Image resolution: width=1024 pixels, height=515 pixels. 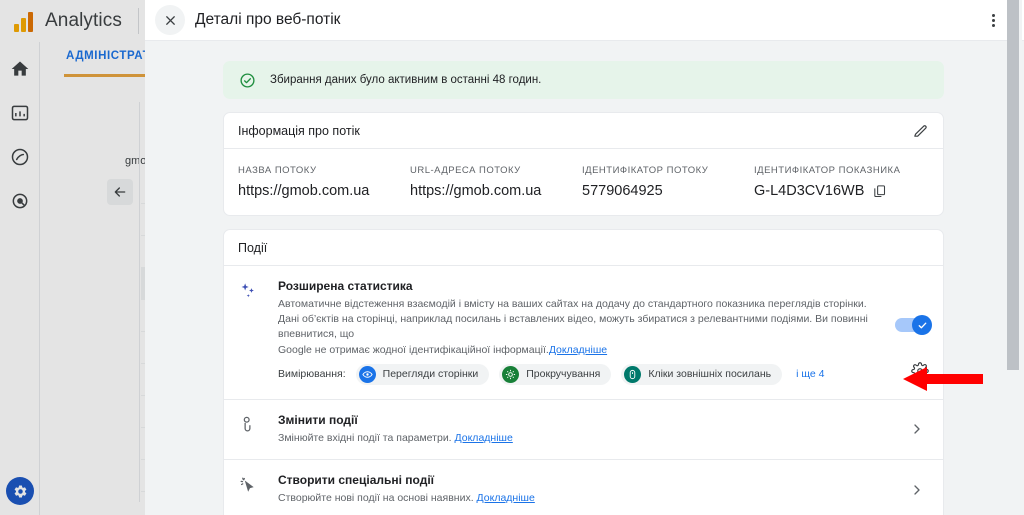 What do you see at coordinates (583, 131) in the screenshot?
I see `stream-info-header: Інформація про потік` at bounding box center [583, 131].